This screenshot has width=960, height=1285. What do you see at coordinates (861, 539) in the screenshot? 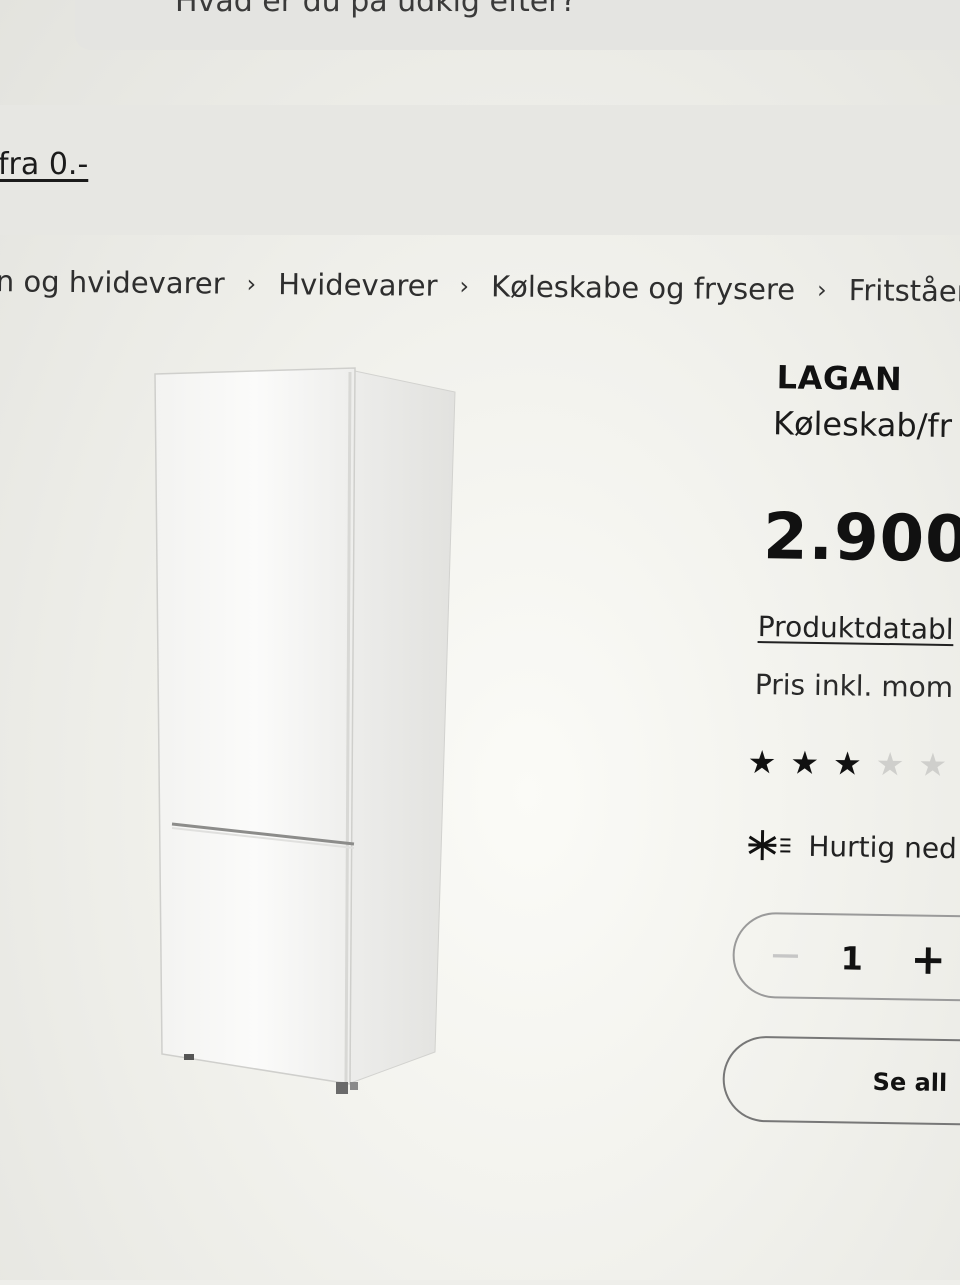
I see `product-price: 2.900.` at bounding box center [861, 539].